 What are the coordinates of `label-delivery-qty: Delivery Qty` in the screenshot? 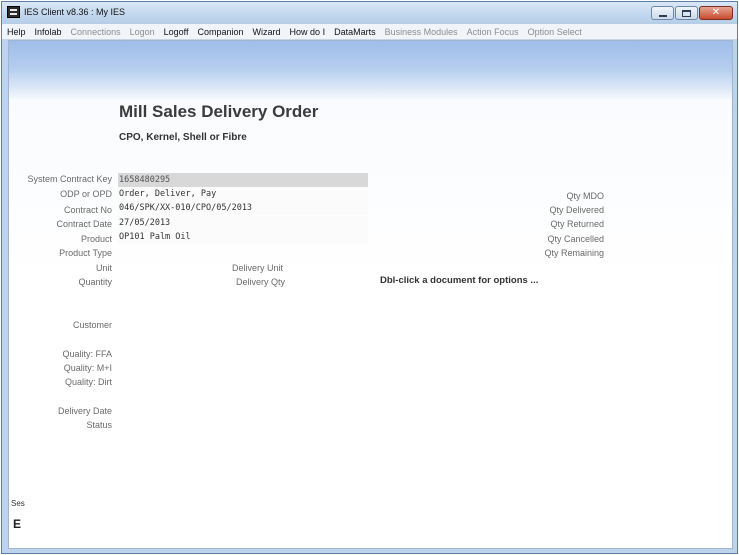 It's located at (261, 282).